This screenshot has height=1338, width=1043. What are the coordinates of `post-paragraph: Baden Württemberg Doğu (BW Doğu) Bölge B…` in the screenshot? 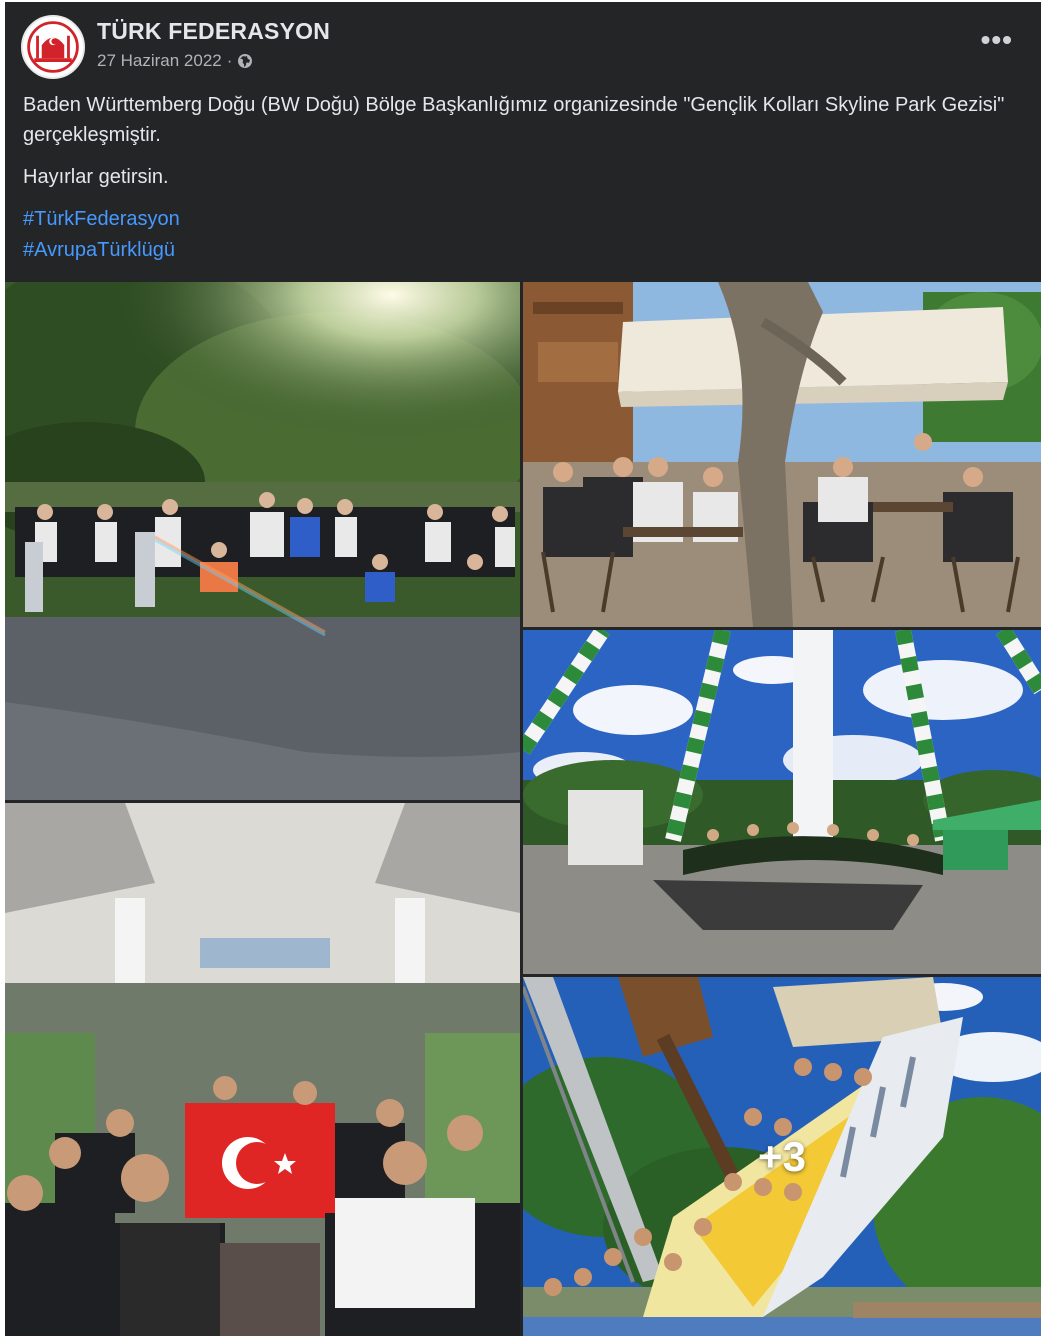 It's located at (514, 120).